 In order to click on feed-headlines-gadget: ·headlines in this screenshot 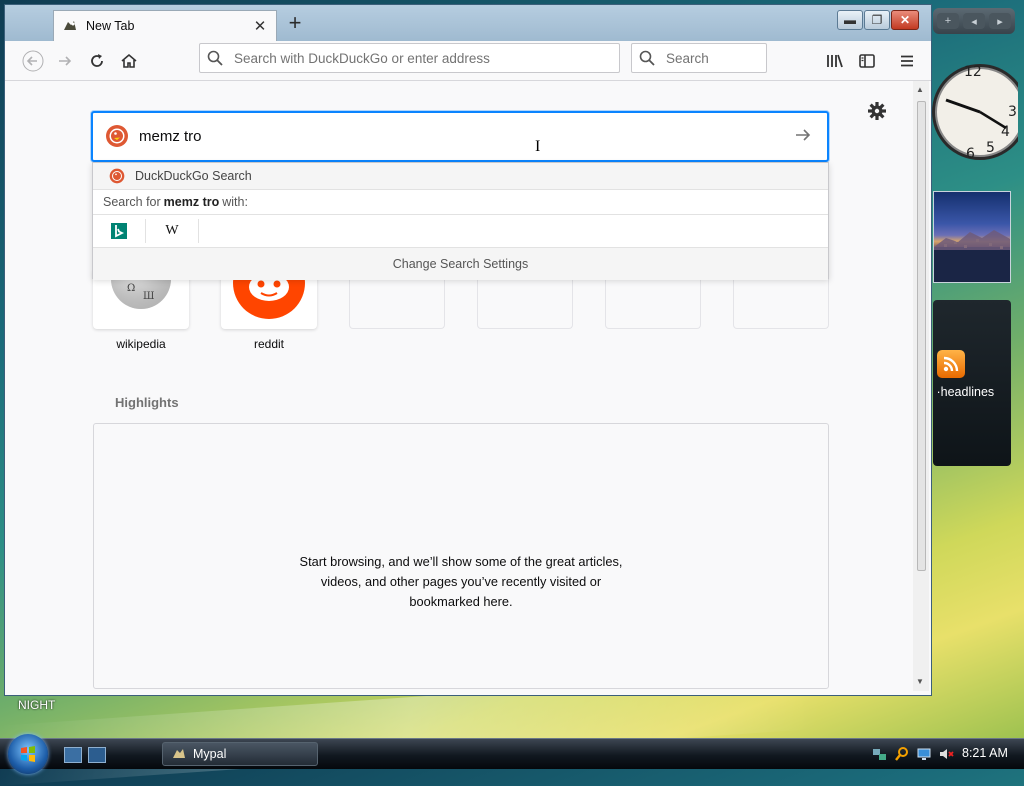, I will do `click(972, 383)`.